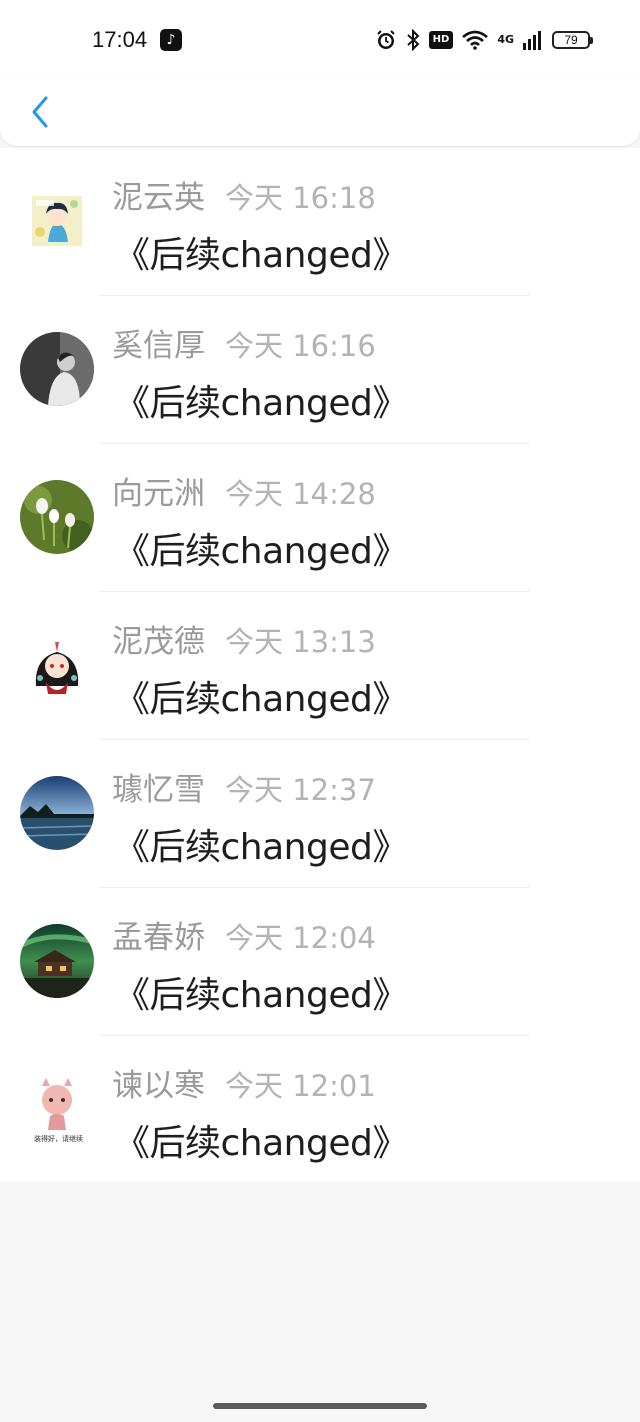  I want to click on message-time: 今天 12:37, so click(300, 790).